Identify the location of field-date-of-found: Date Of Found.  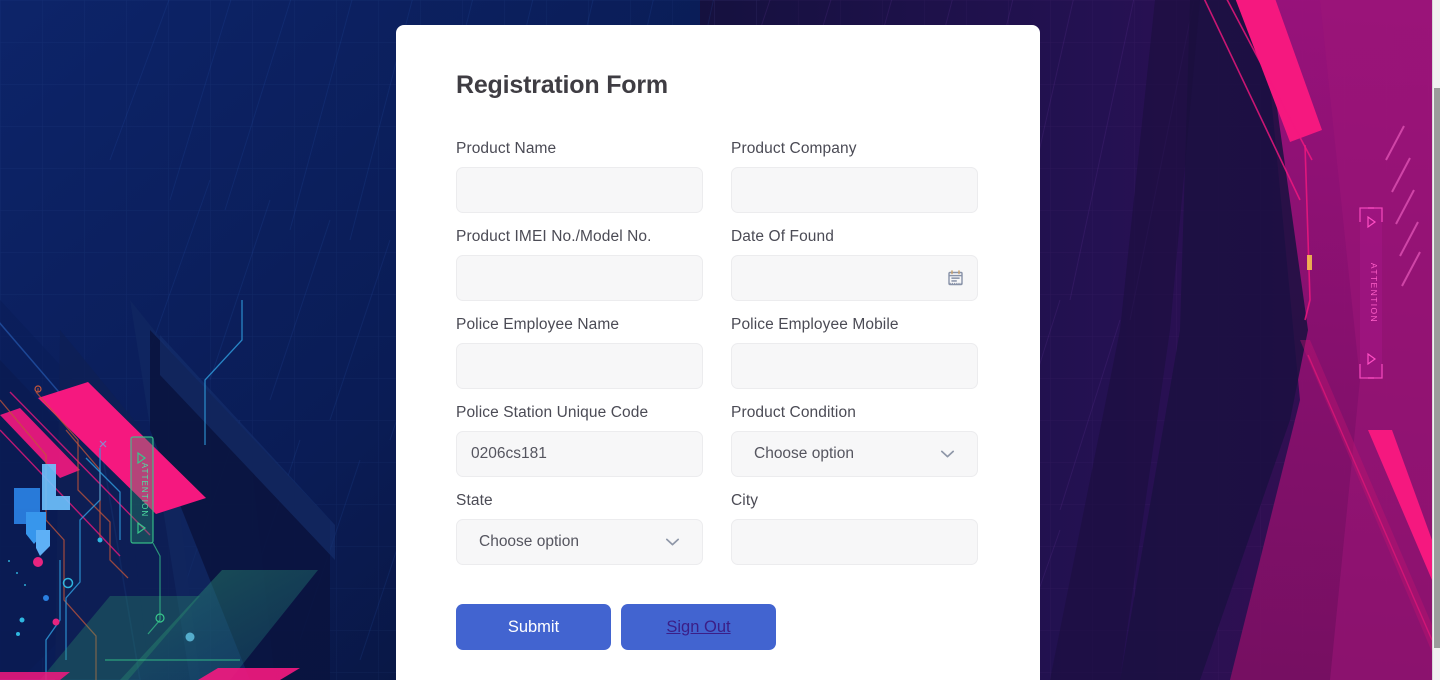
(854, 264).